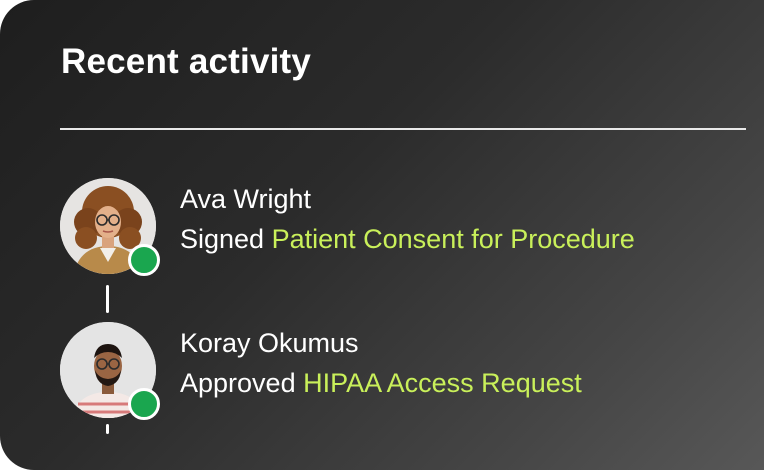  I want to click on document-link: Patient Consent for Procedure, so click(453, 239).